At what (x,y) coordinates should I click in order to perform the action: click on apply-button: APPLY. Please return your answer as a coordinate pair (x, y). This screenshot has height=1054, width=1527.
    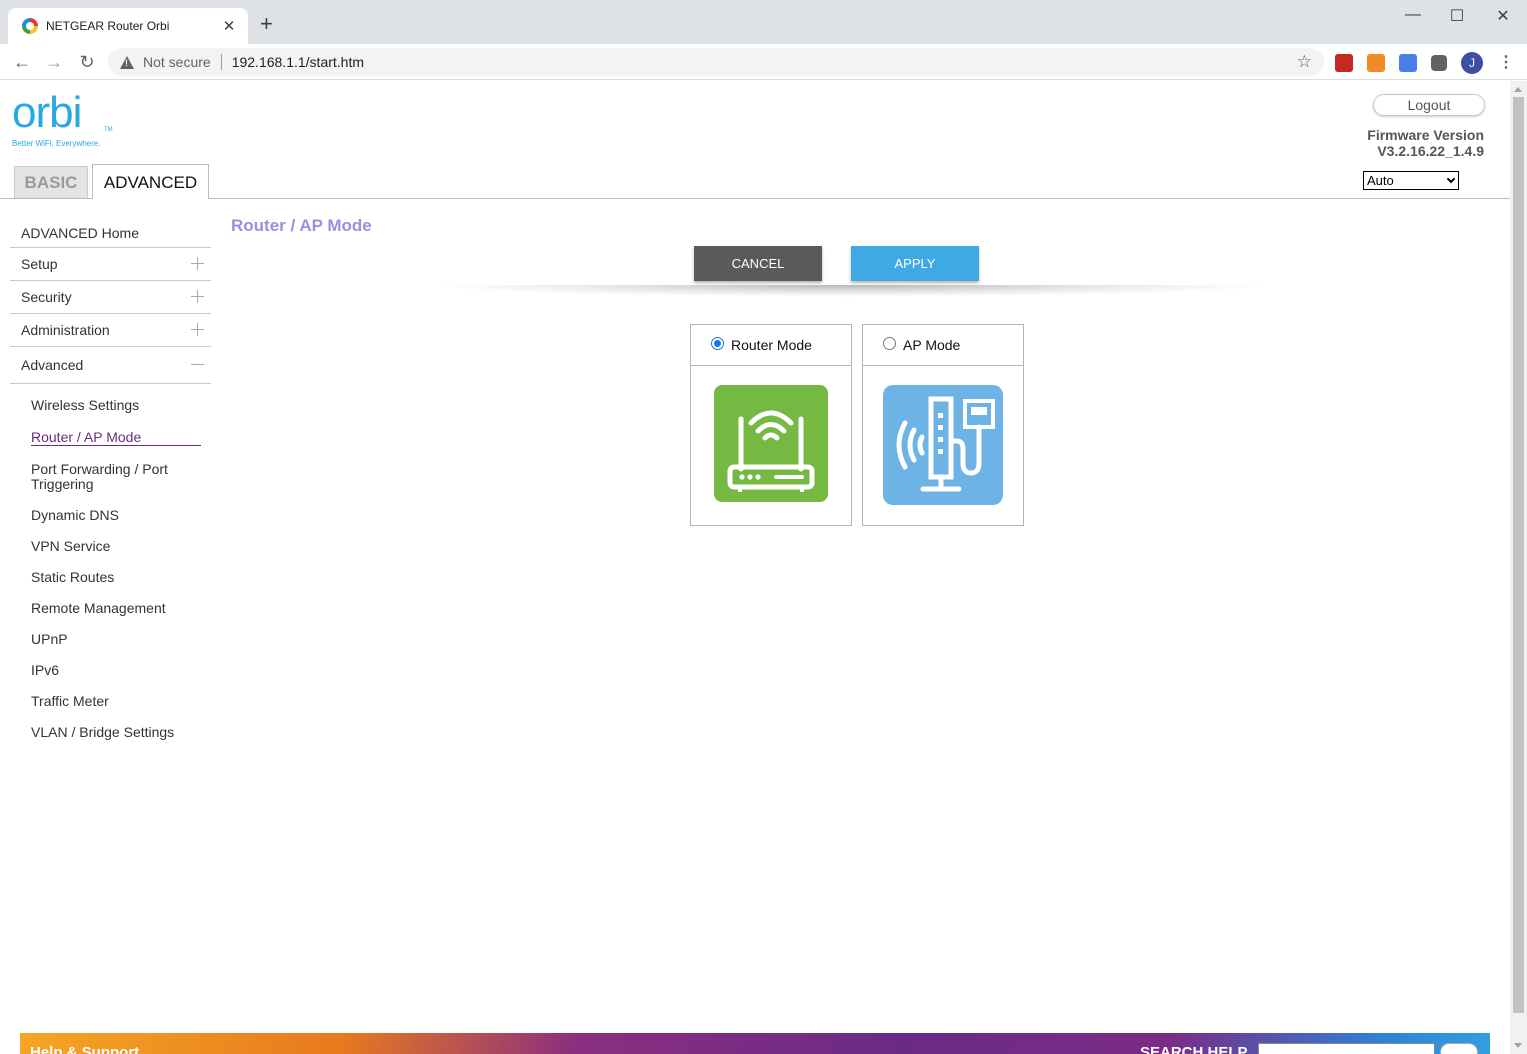
    Looking at the image, I should click on (915, 263).